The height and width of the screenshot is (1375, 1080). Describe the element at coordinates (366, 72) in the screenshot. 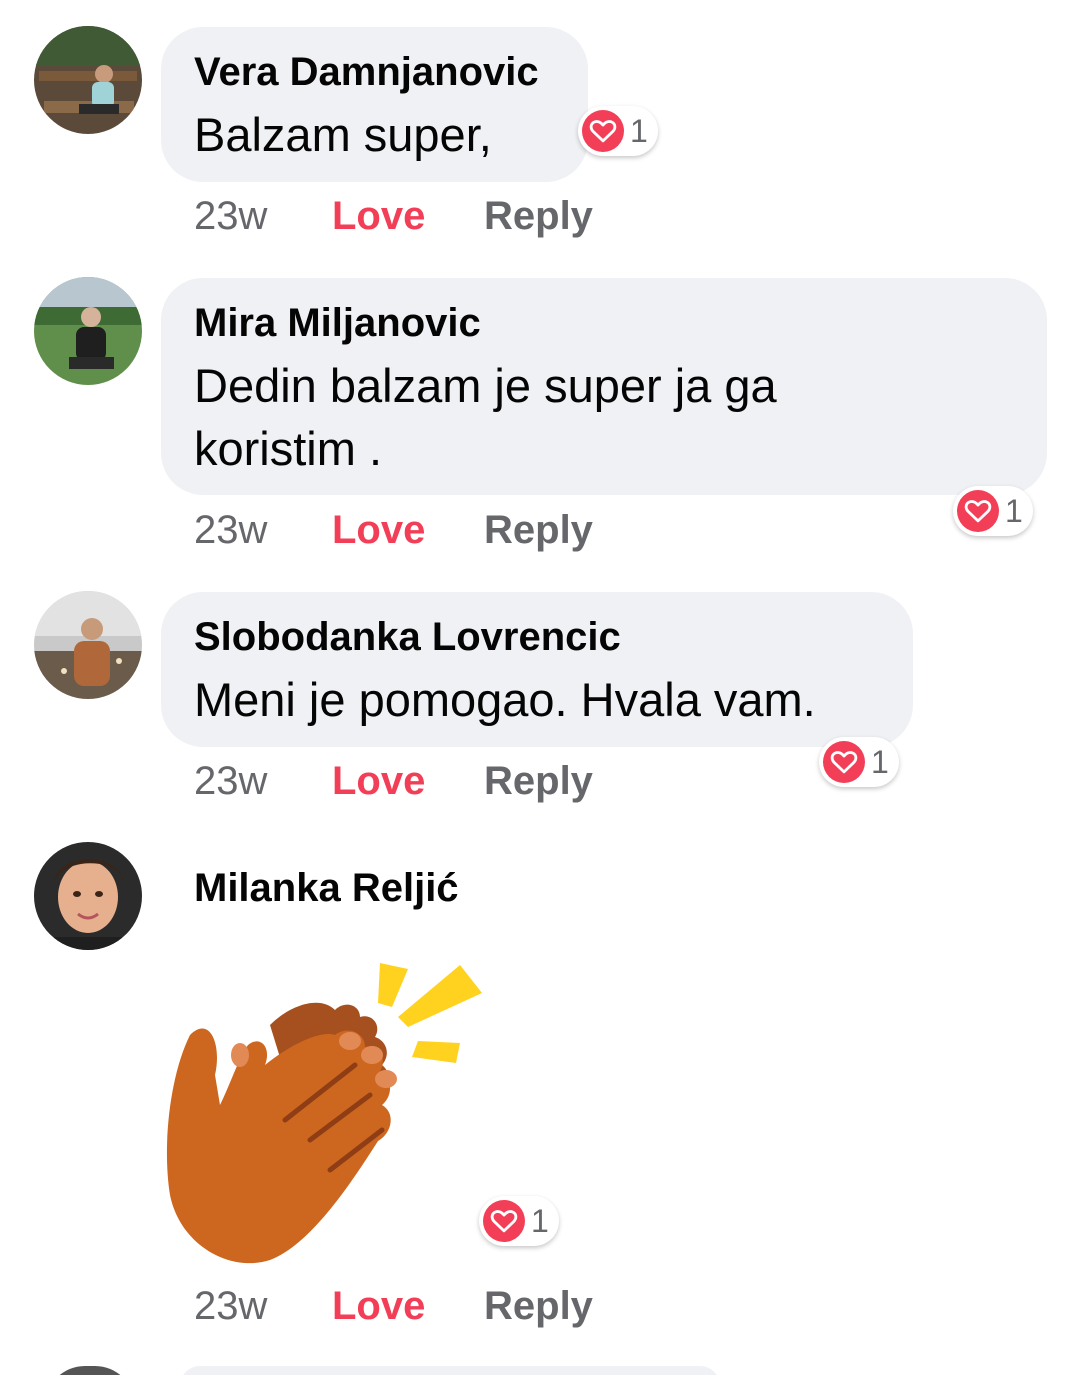

I see `comment-author-1: Vera Damnjanovic` at that location.